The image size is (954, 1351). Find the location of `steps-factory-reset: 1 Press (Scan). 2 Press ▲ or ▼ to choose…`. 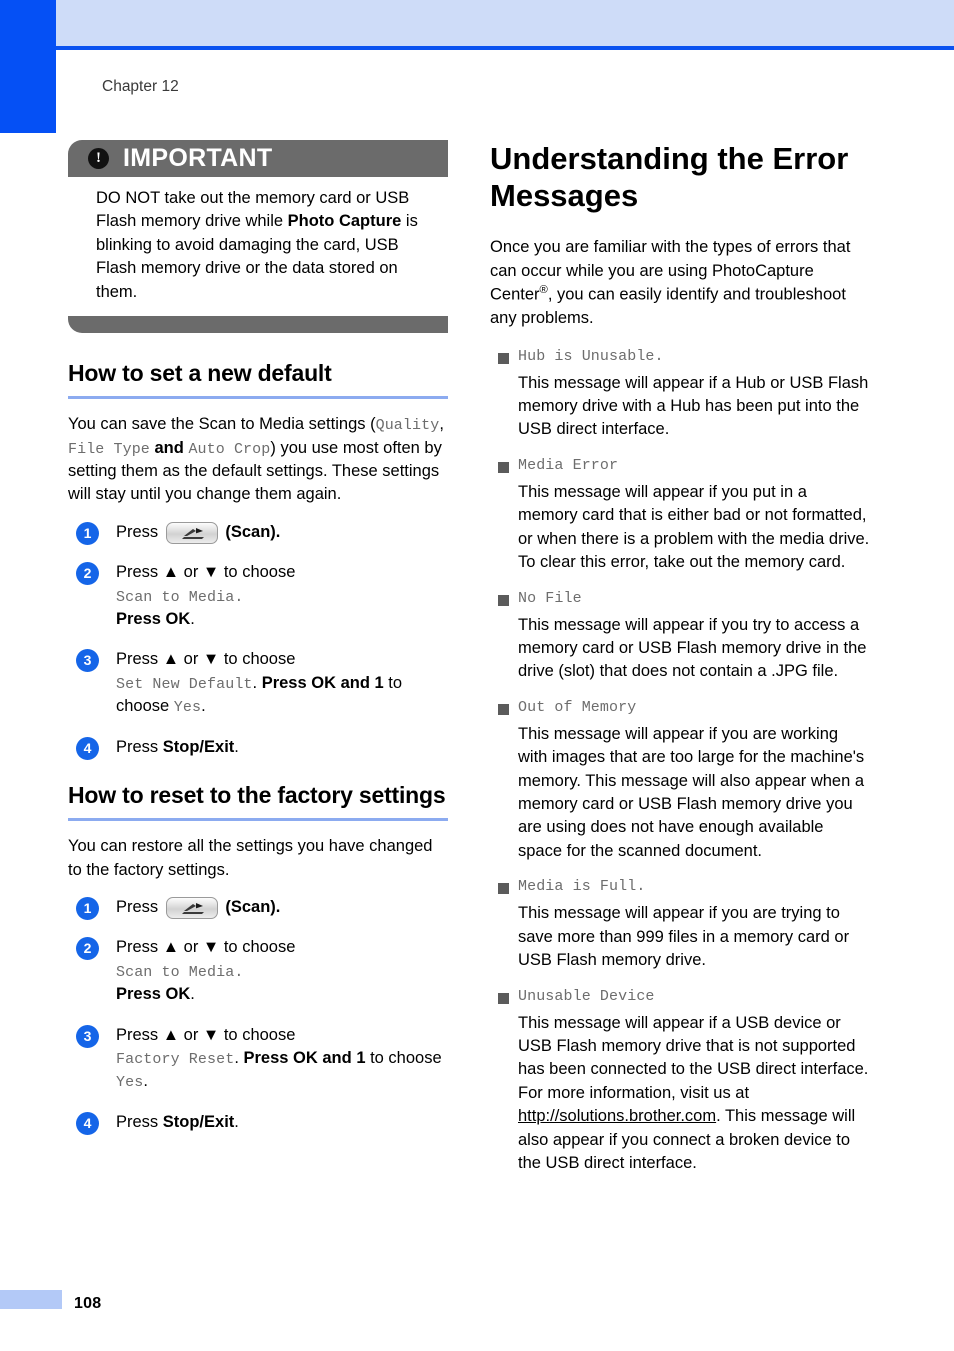

steps-factory-reset: 1 Press (Scan). 2 Press ▲ or ▼ to choose… is located at coordinates (258, 1015).